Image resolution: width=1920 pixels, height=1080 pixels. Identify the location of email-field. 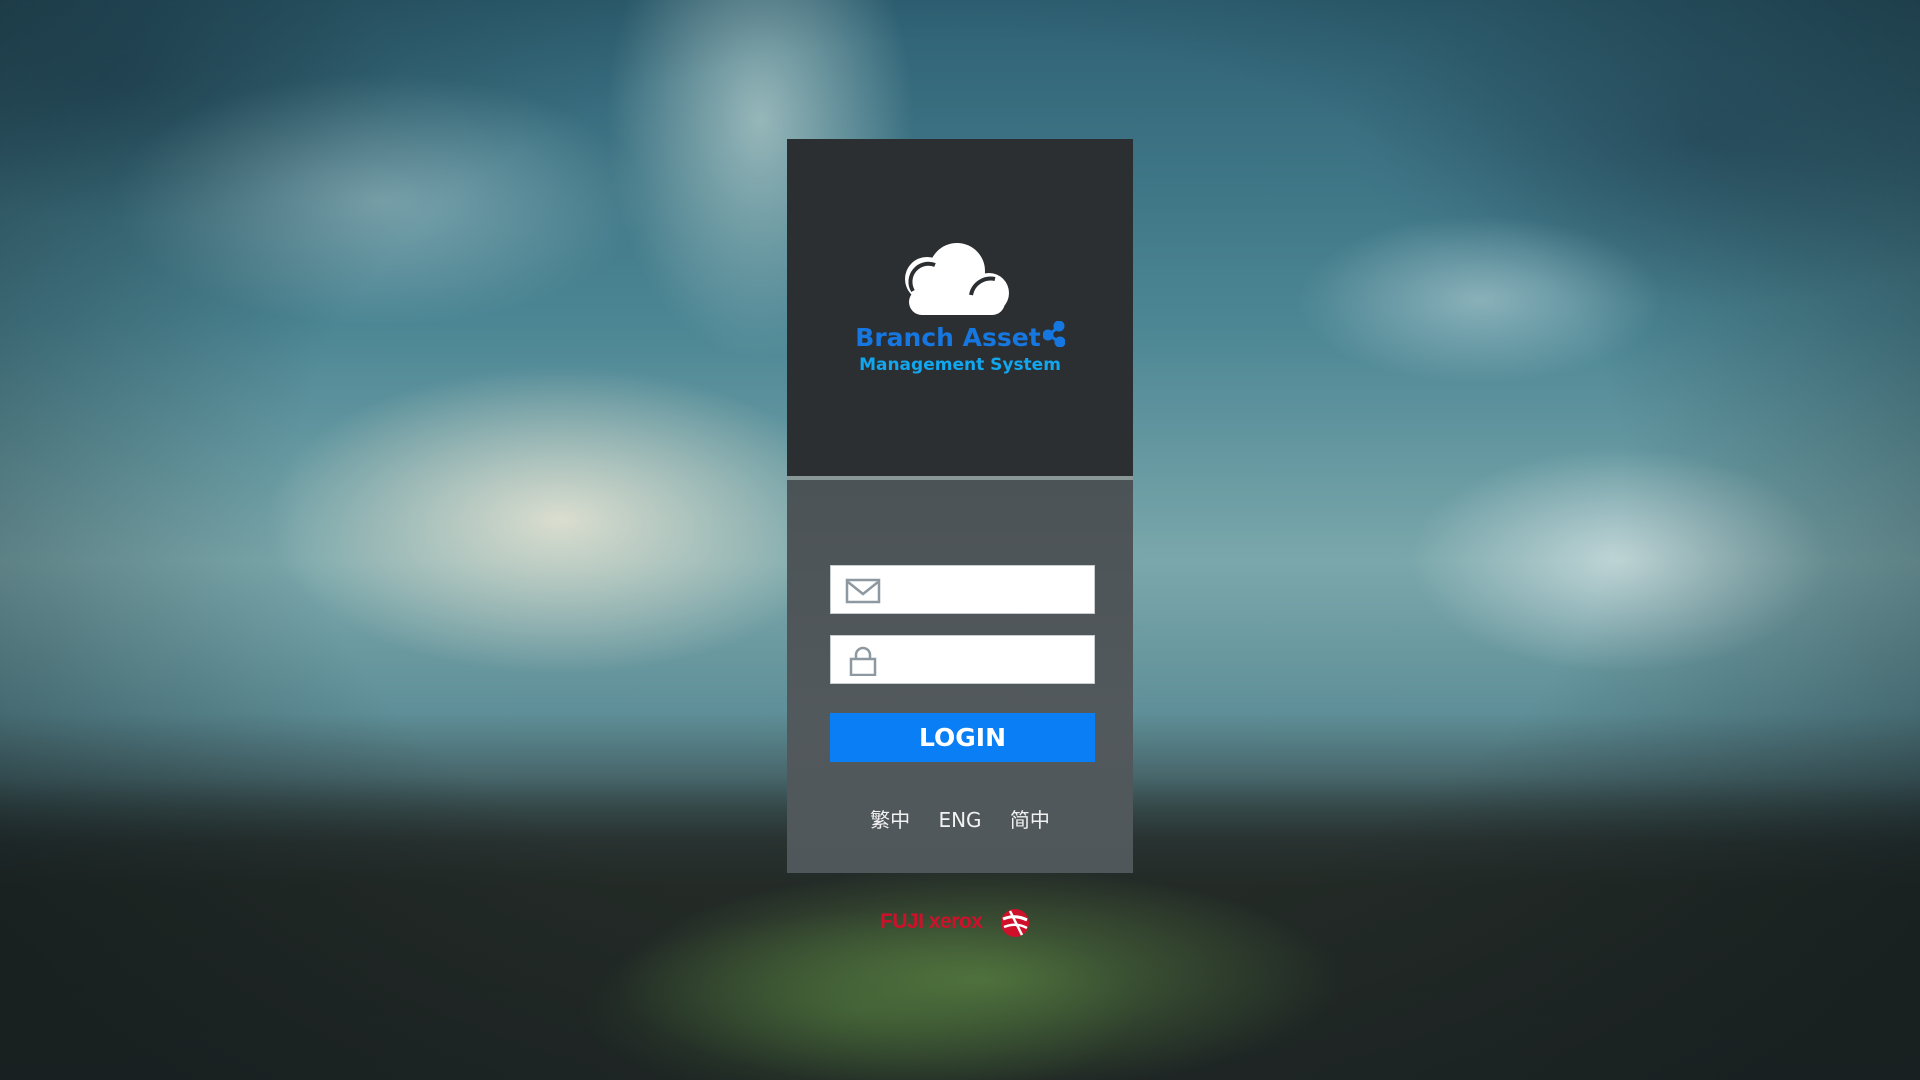
(962, 589).